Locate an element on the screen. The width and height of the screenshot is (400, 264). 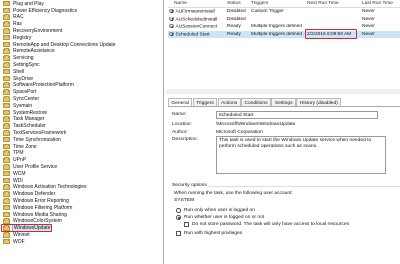
description-label: Description: is located at coordinates (185, 139).